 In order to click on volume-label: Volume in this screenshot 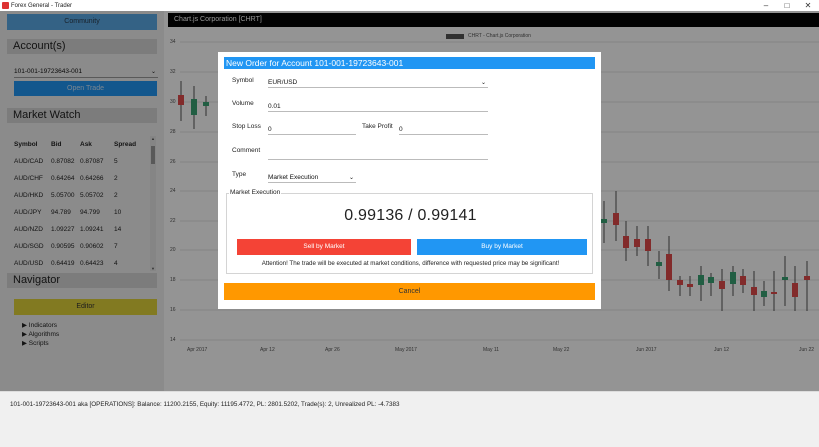, I will do `click(243, 103)`.